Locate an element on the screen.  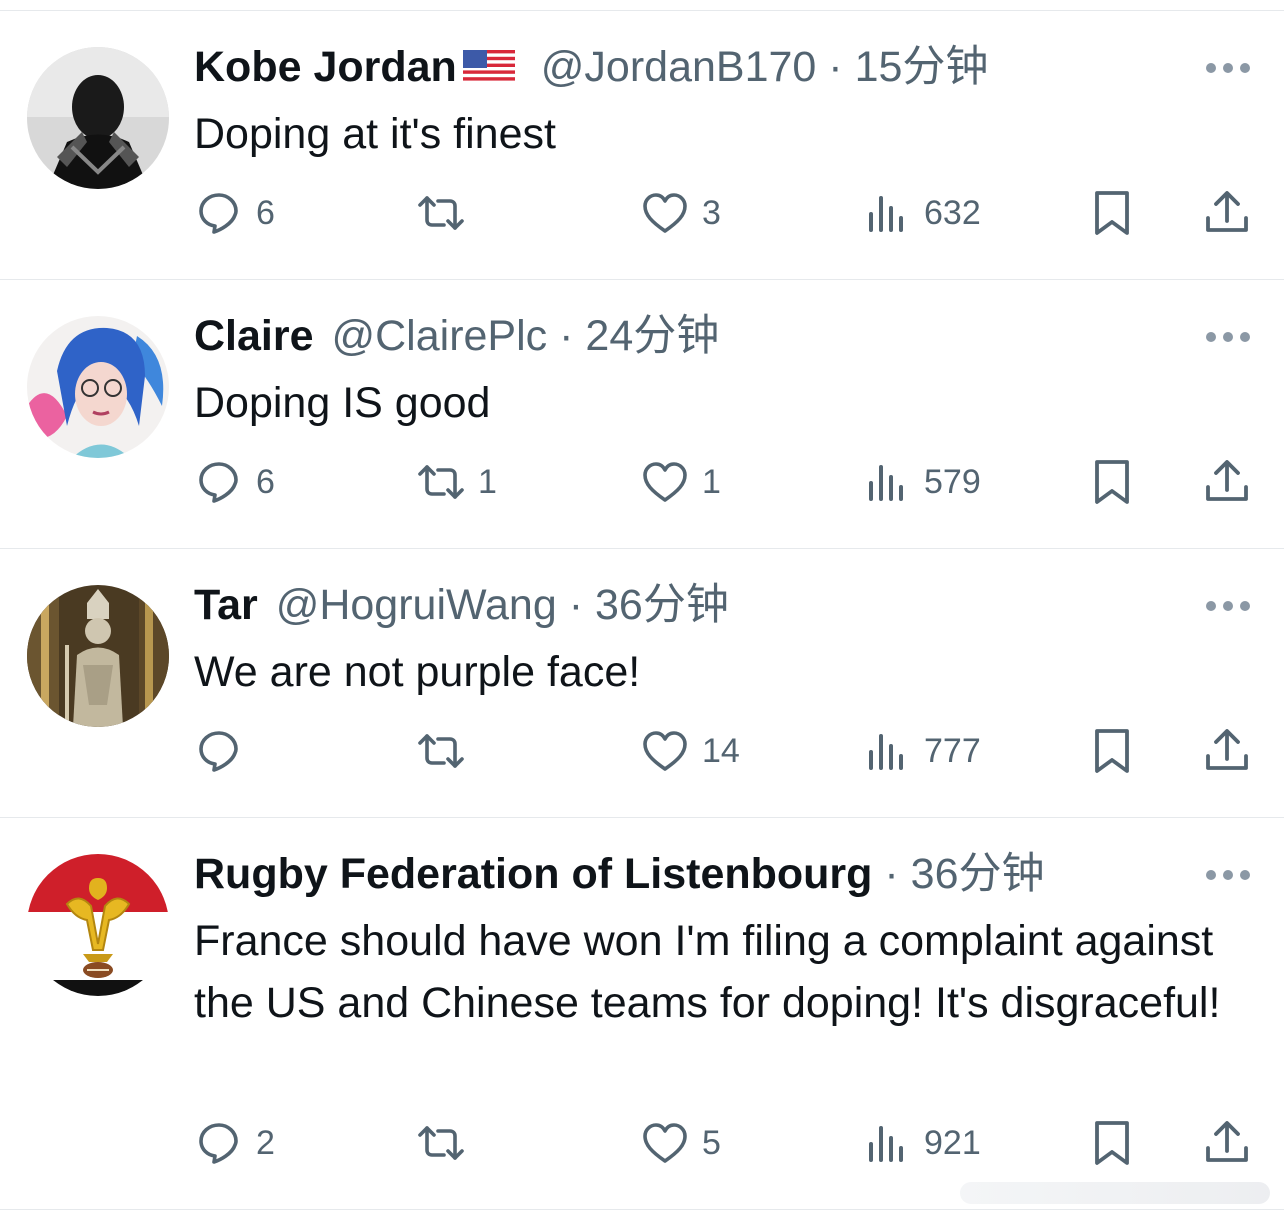
timestamp: 24分钟 is located at coordinates (652, 336).